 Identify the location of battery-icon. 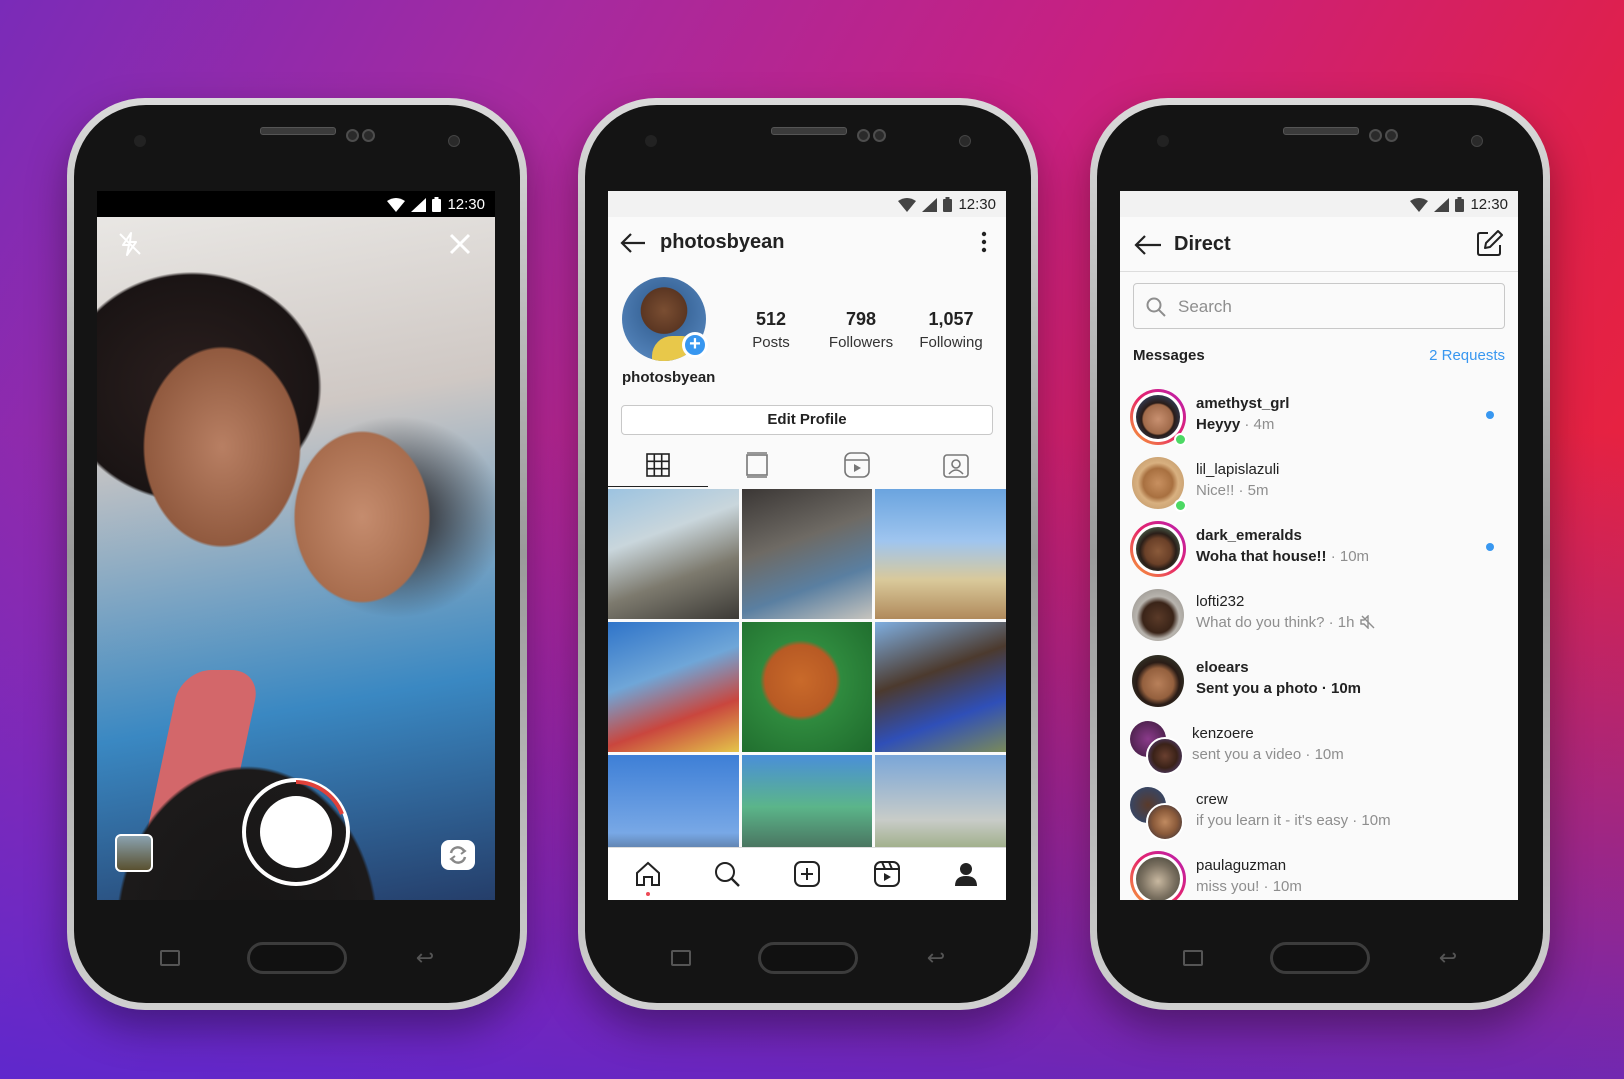
(437, 204).